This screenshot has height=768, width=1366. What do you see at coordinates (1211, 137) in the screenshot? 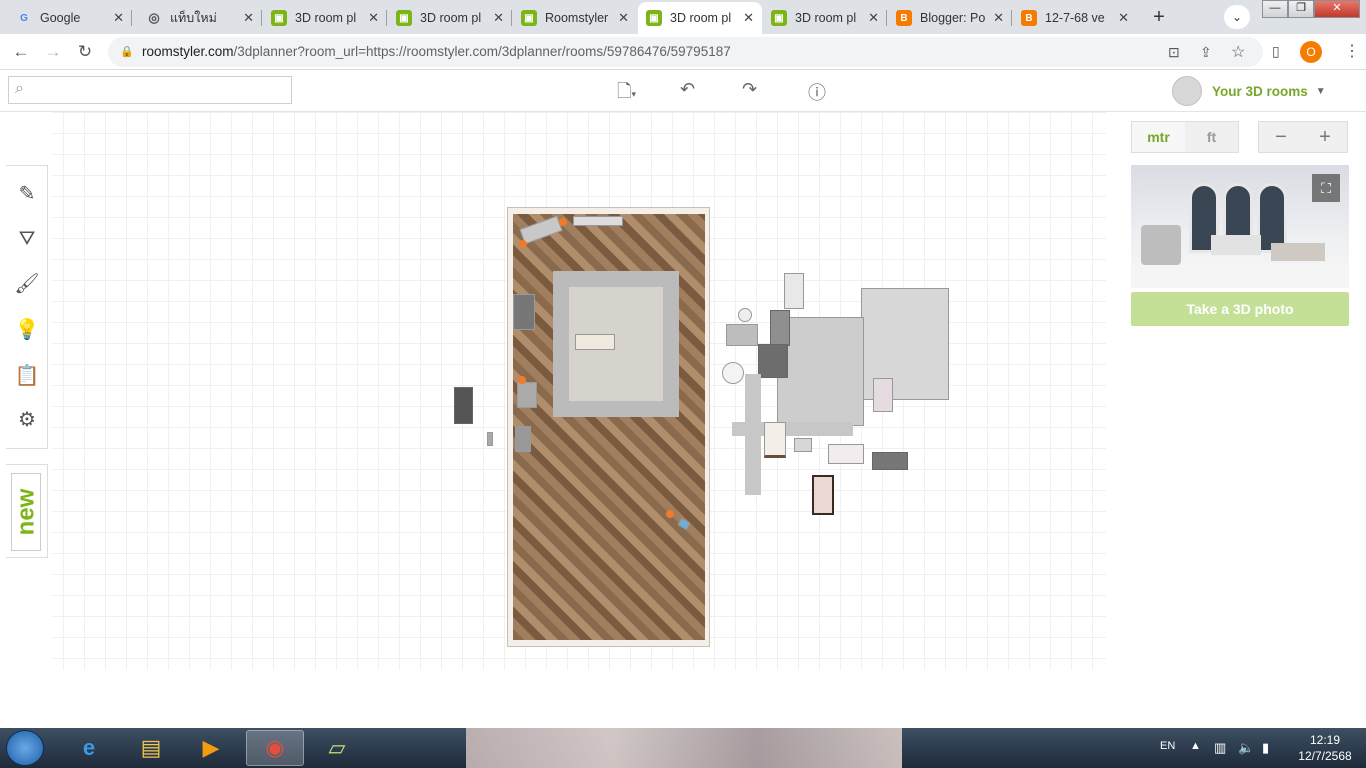
I see `unit-imperial-button: ft` at bounding box center [1211, 137].